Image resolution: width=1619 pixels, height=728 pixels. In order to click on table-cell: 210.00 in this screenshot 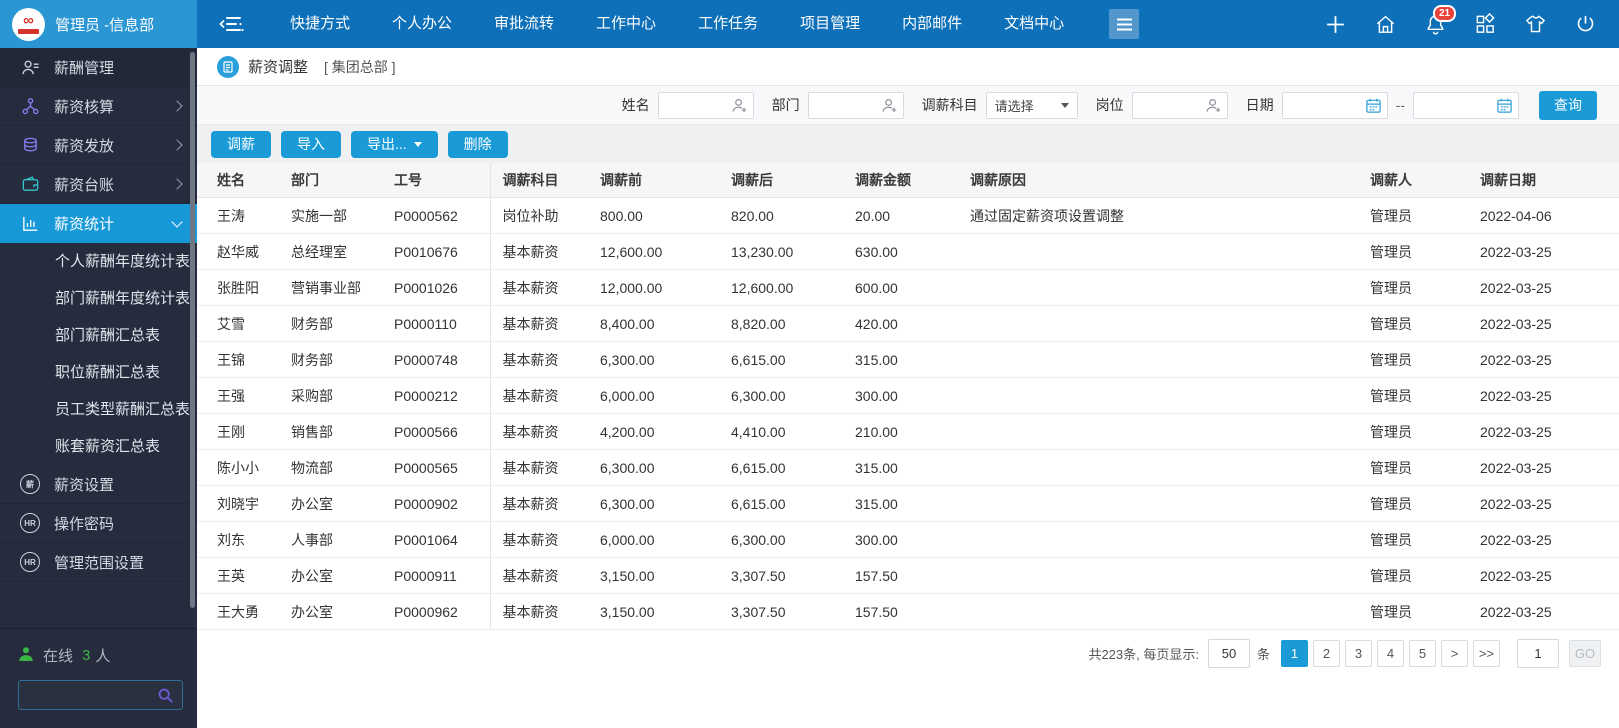, I will do `click(900, 431)`.